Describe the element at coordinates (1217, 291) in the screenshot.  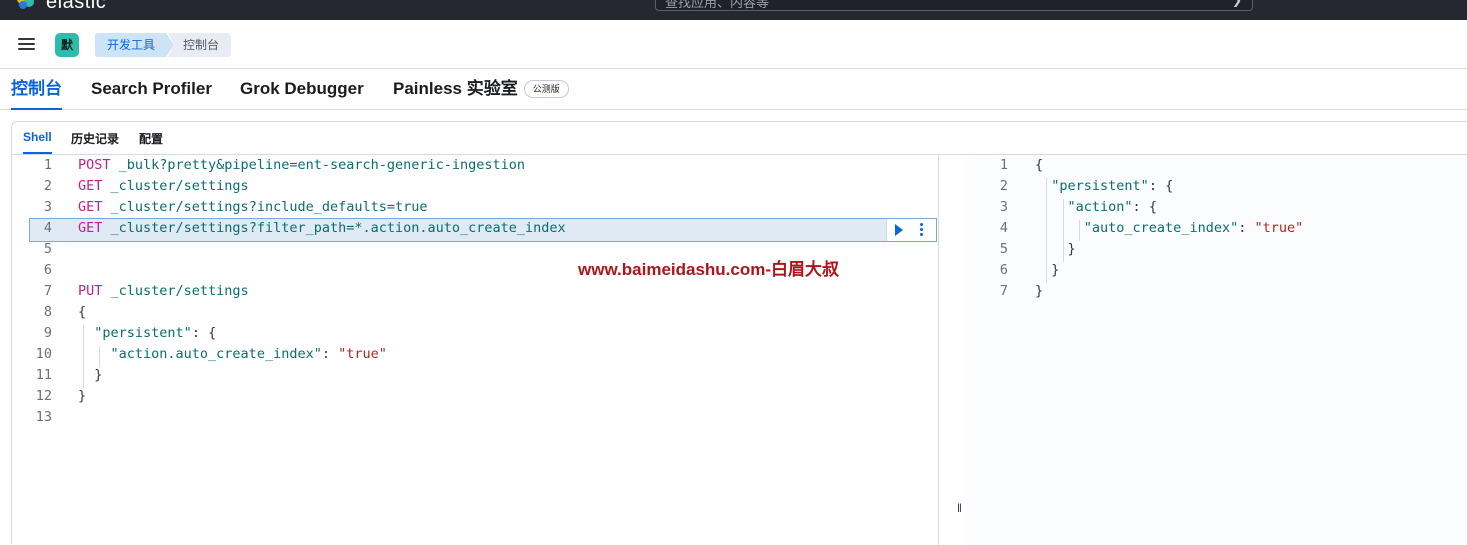
I see `output-line: 7}` at that location.